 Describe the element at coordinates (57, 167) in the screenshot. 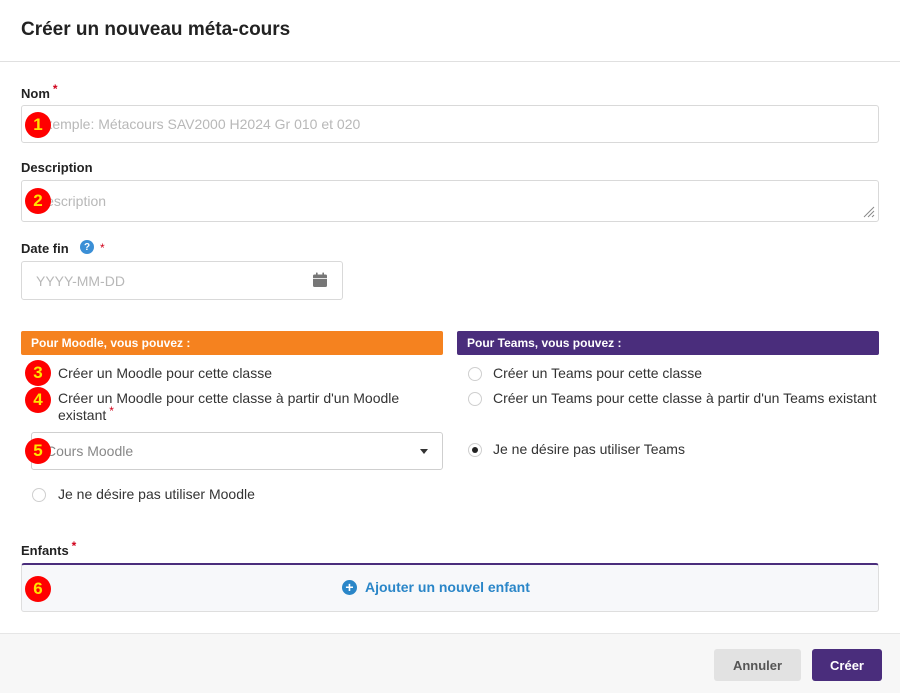

I see `description-label: Description` at that location.